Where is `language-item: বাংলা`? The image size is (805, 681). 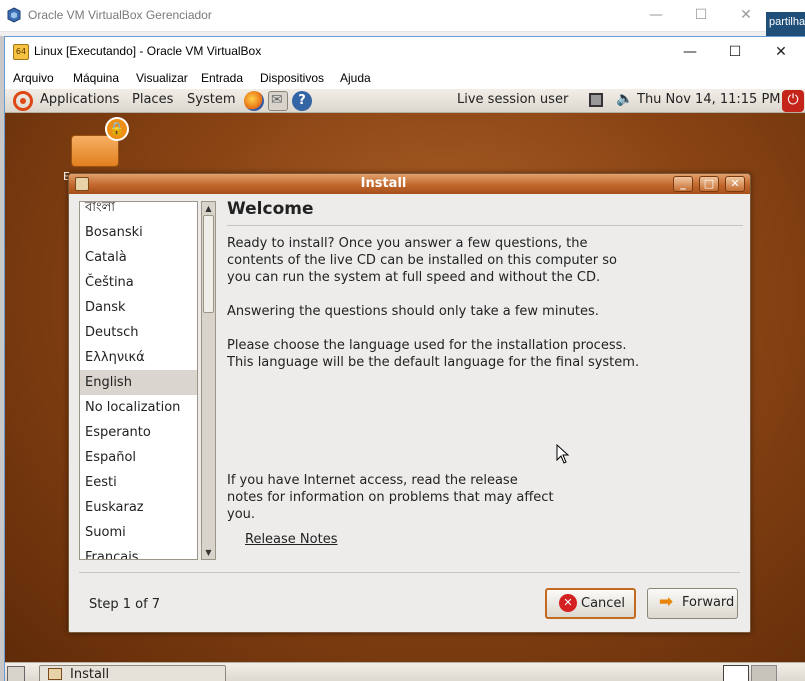 language-item: বাংলা is located at coordinates (138, 211).